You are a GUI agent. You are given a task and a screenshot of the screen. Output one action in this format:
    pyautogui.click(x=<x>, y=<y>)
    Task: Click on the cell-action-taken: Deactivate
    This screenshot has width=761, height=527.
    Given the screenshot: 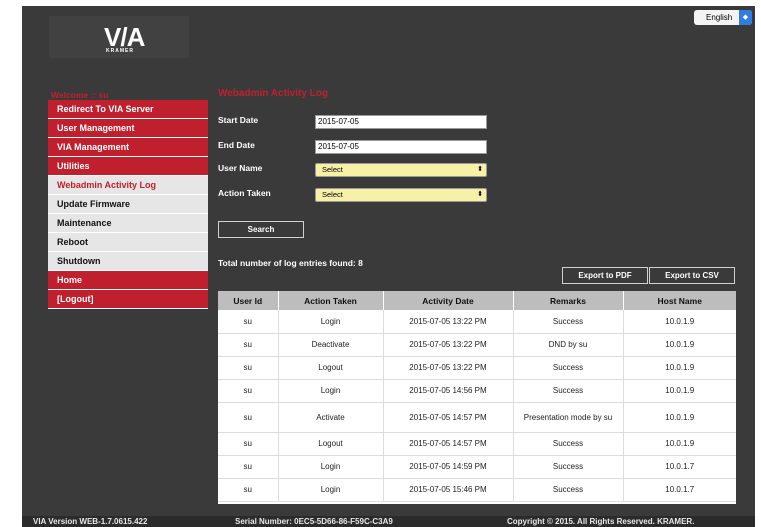 What is the action you would take?
    pyautogui.click(x=331, y=345)
    